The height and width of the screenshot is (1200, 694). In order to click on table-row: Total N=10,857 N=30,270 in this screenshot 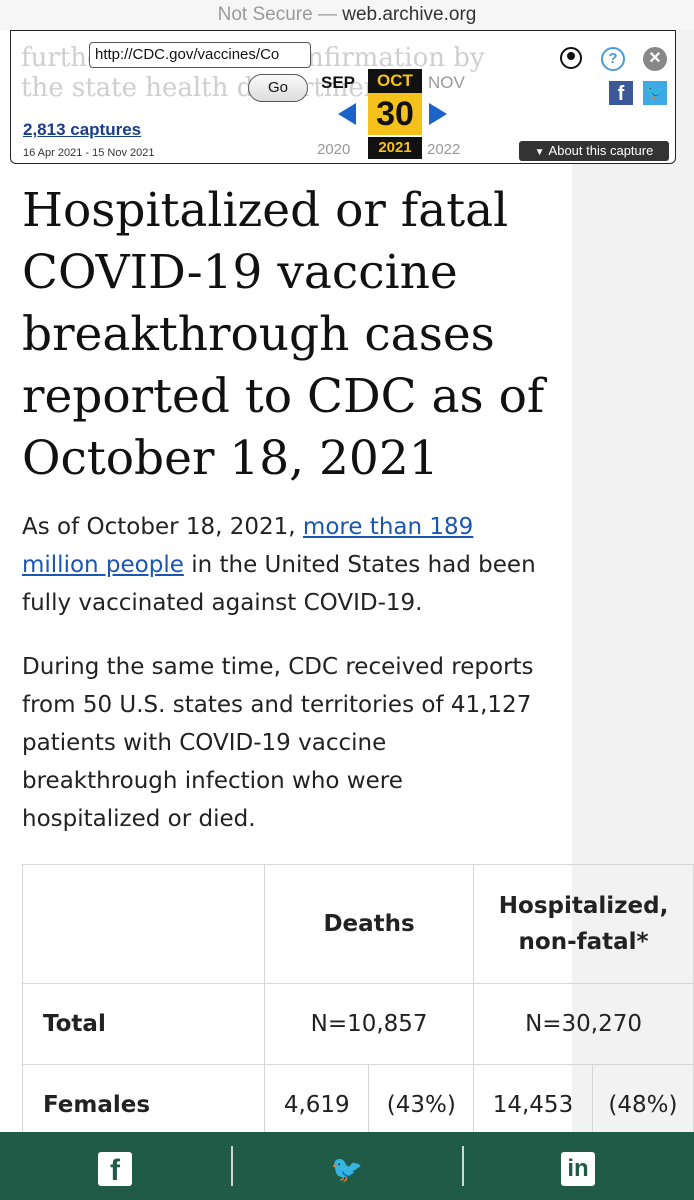, I will do `click(357, 1024)`.